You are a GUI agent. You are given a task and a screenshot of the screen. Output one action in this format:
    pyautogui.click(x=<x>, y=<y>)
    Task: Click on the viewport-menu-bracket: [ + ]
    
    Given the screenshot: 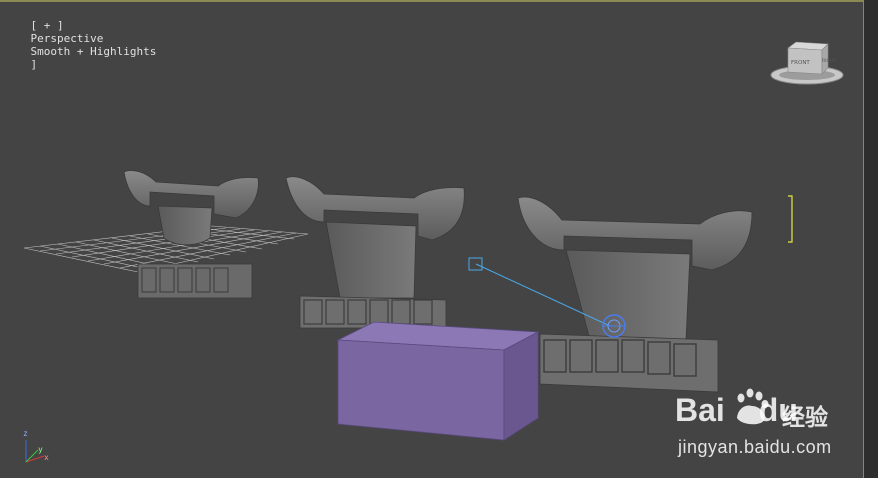 What is the action you would take?
    pyautogui.click(x=47, y=25)
    